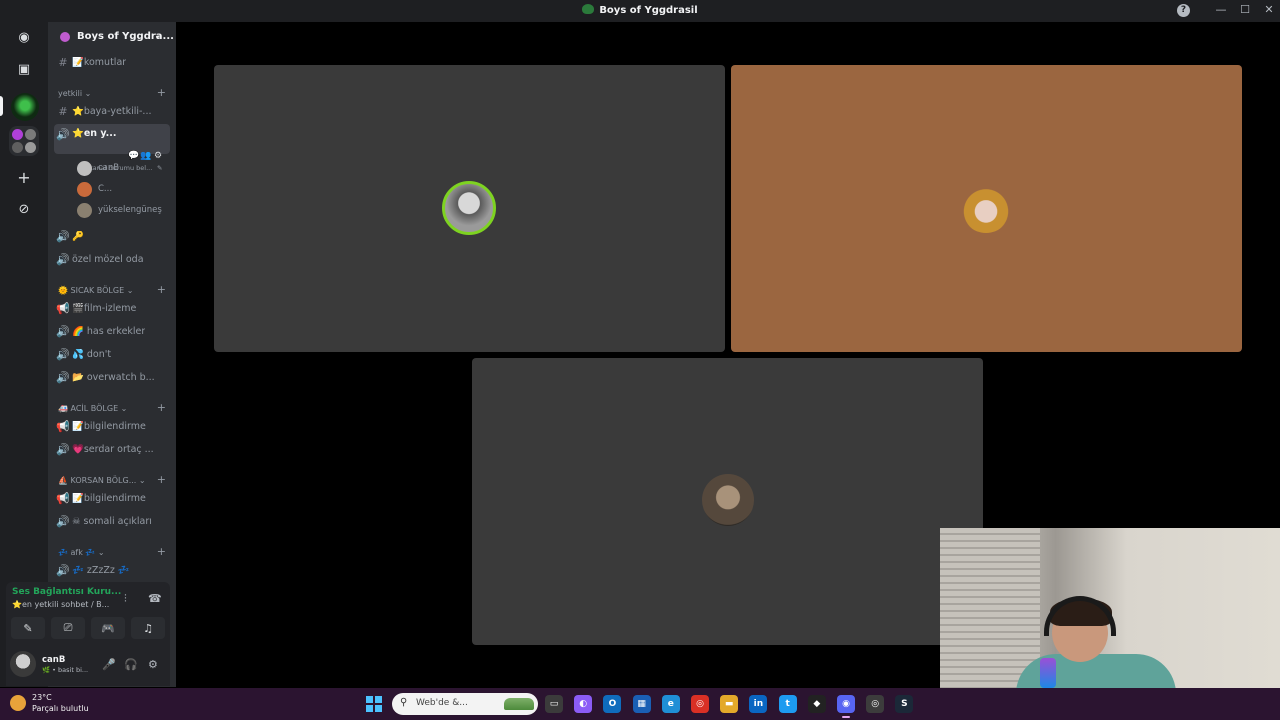 This screenshot has width=1280, height=720. Describe the element at coordinates (787, 704) in the screenshot. I see `twitter-icon: t` at that location.